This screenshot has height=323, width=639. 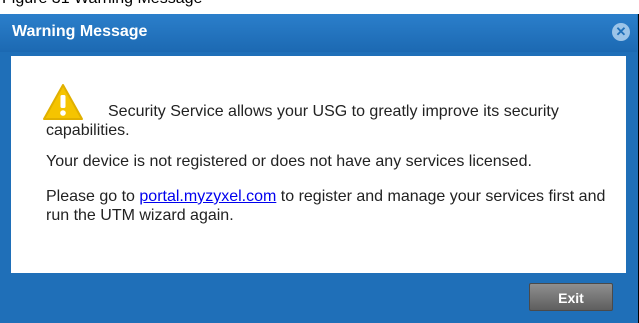 I want to click on close-icon: ✕, so click(x=621, y=32).